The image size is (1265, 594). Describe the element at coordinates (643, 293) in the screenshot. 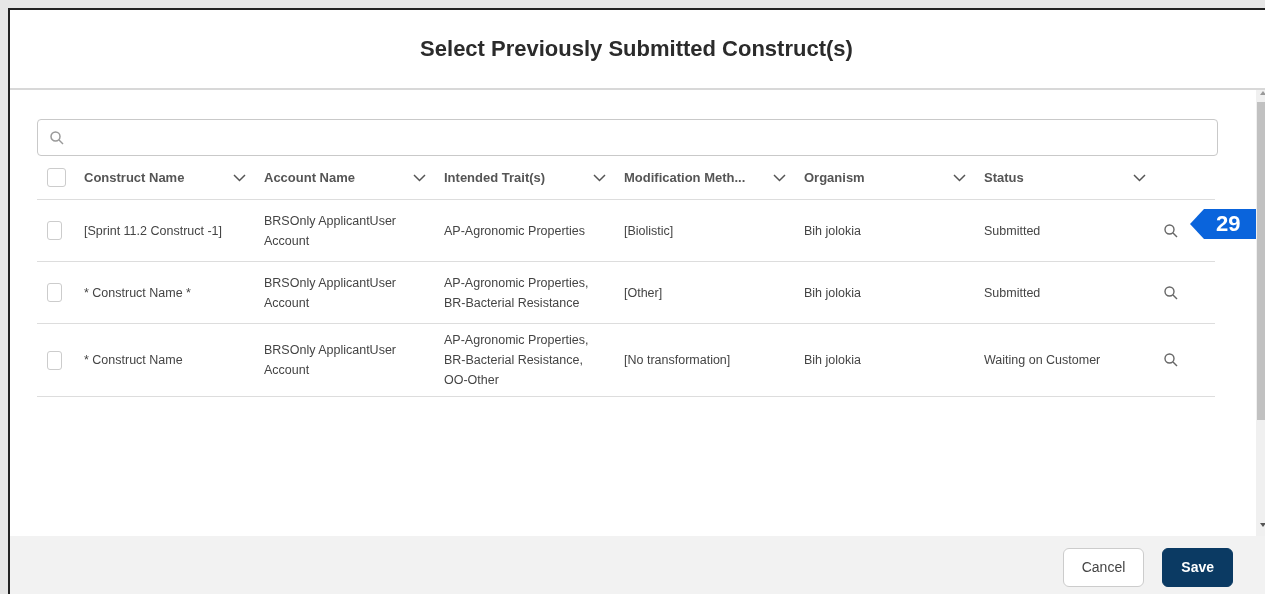

I see `table-cell-text: [Other]` at that location.